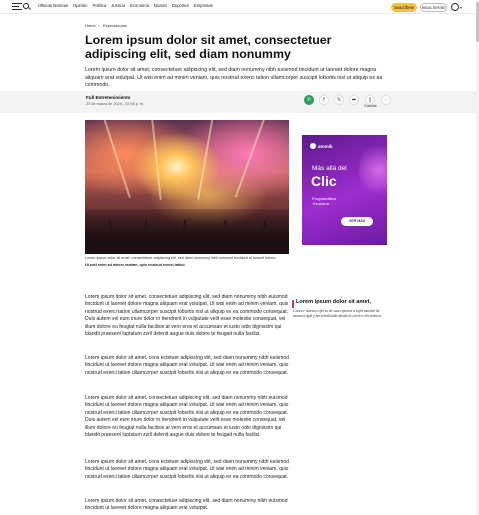 The height and width of the screenshot is (515, 479). Describe the element at coordinates (17, 7) in the screenshot. I see `hamburger-menu-icon` at that location.